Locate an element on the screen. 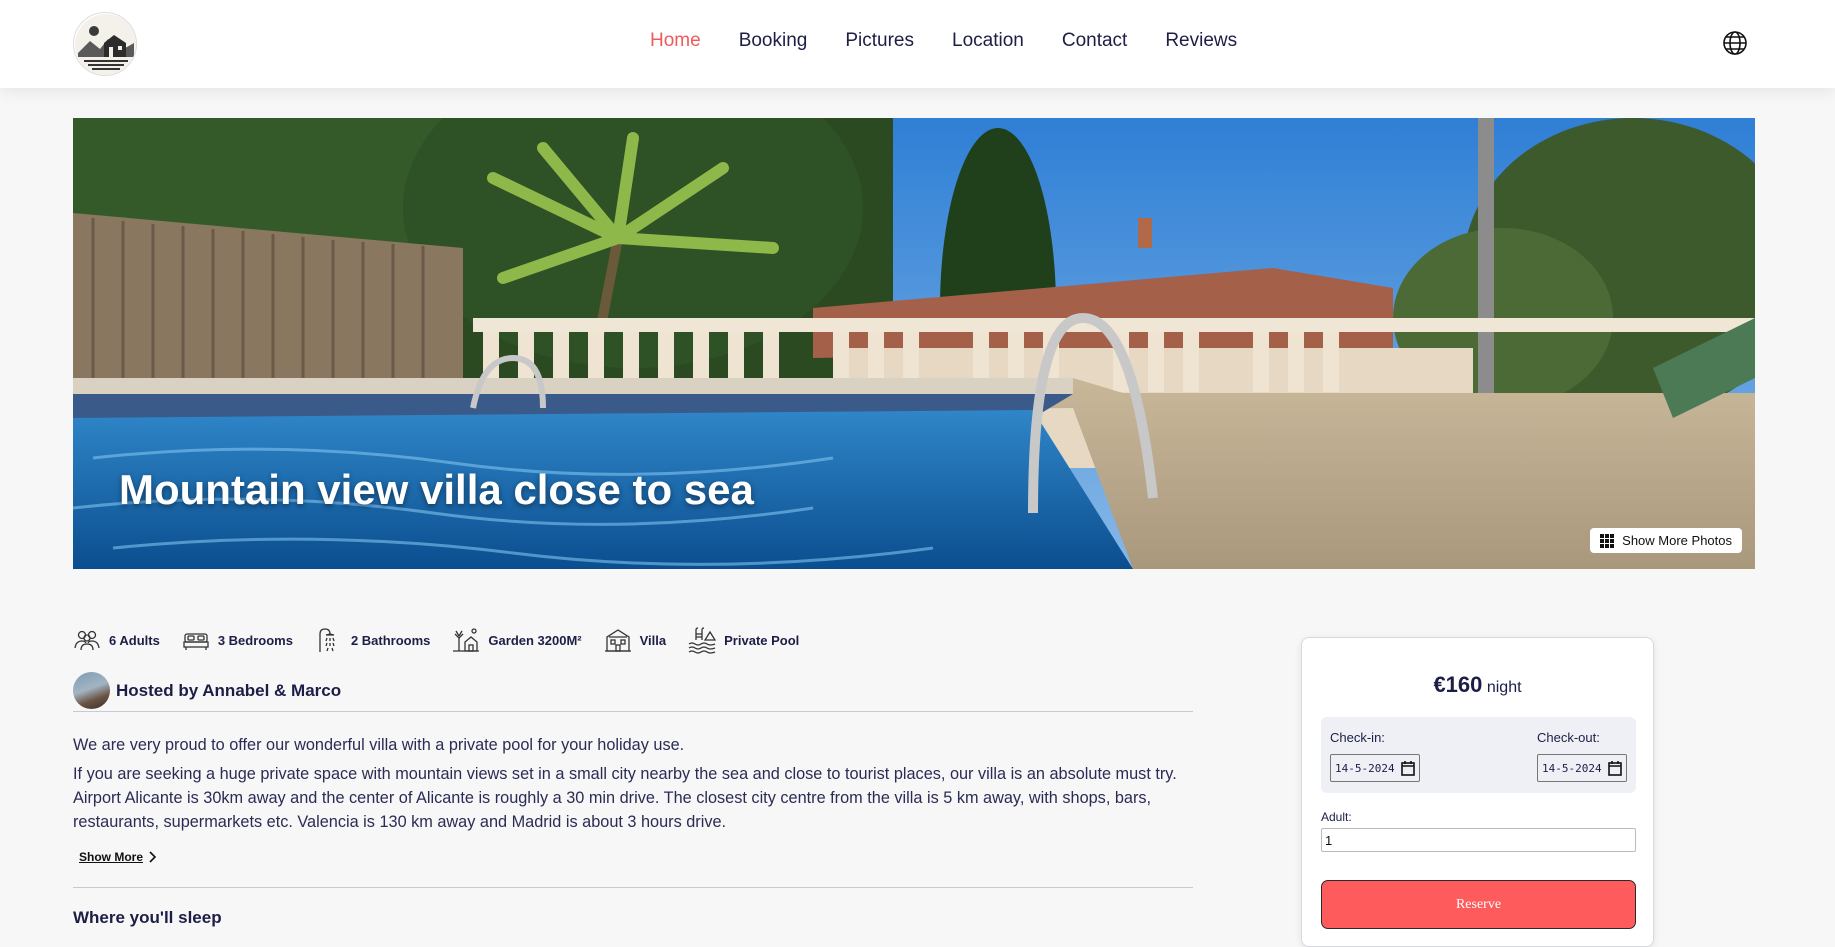 This screenshot has height=947, width=1835. nav-contact: Contact is located at coordinates (1094, 41).